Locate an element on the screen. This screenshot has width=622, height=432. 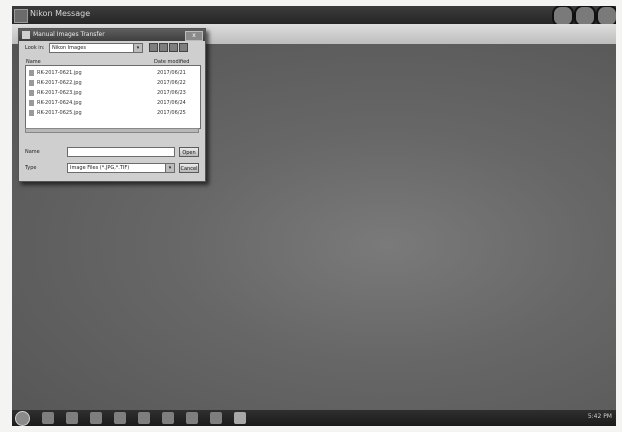
list-item: RK-2017-0621.jpg 2017/06/21 is located at coordinates (113, 73).